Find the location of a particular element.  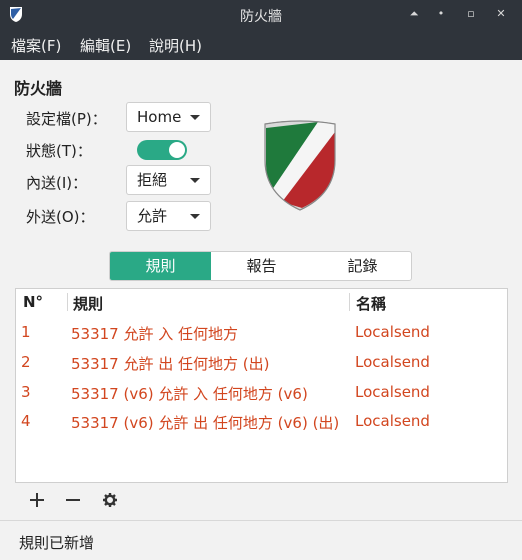

close-window-icon: ✕ is located at coordinates (501, 14).